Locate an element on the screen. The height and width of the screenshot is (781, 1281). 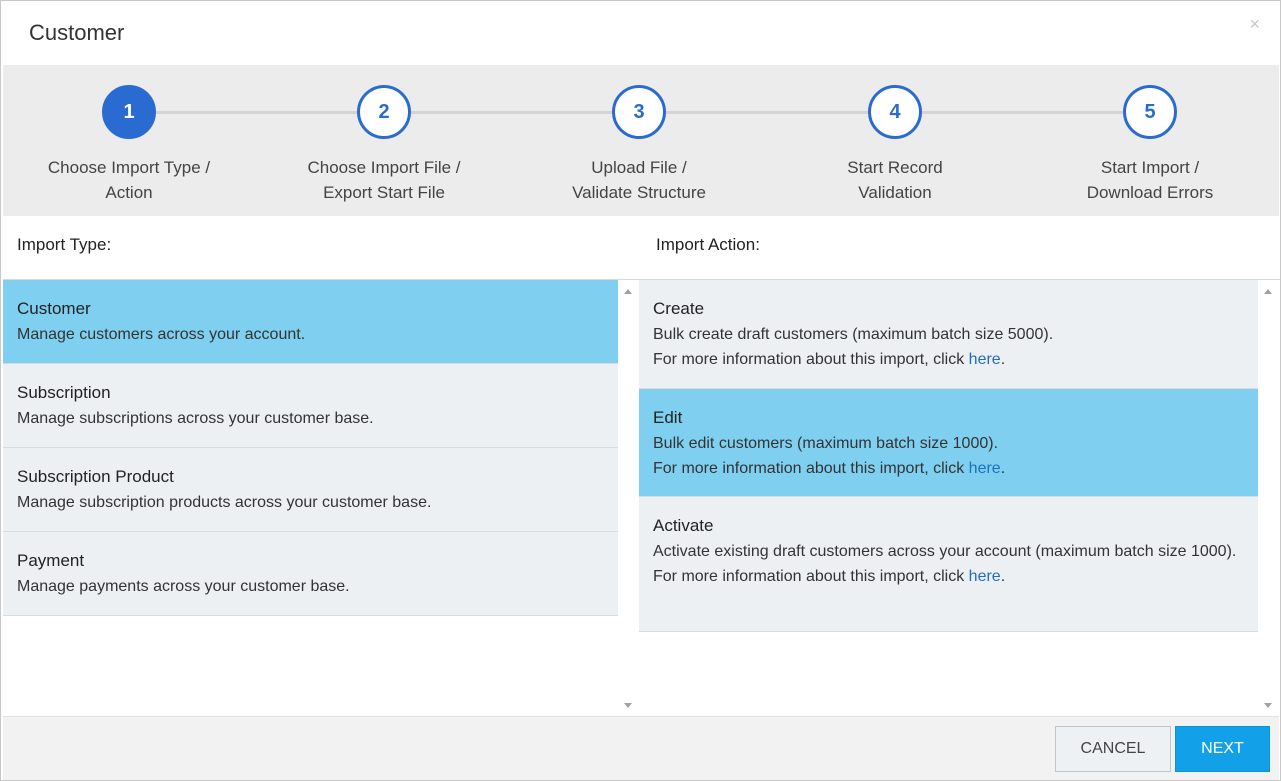
step-label-line: Start Record is located at coordinates (895, 167).